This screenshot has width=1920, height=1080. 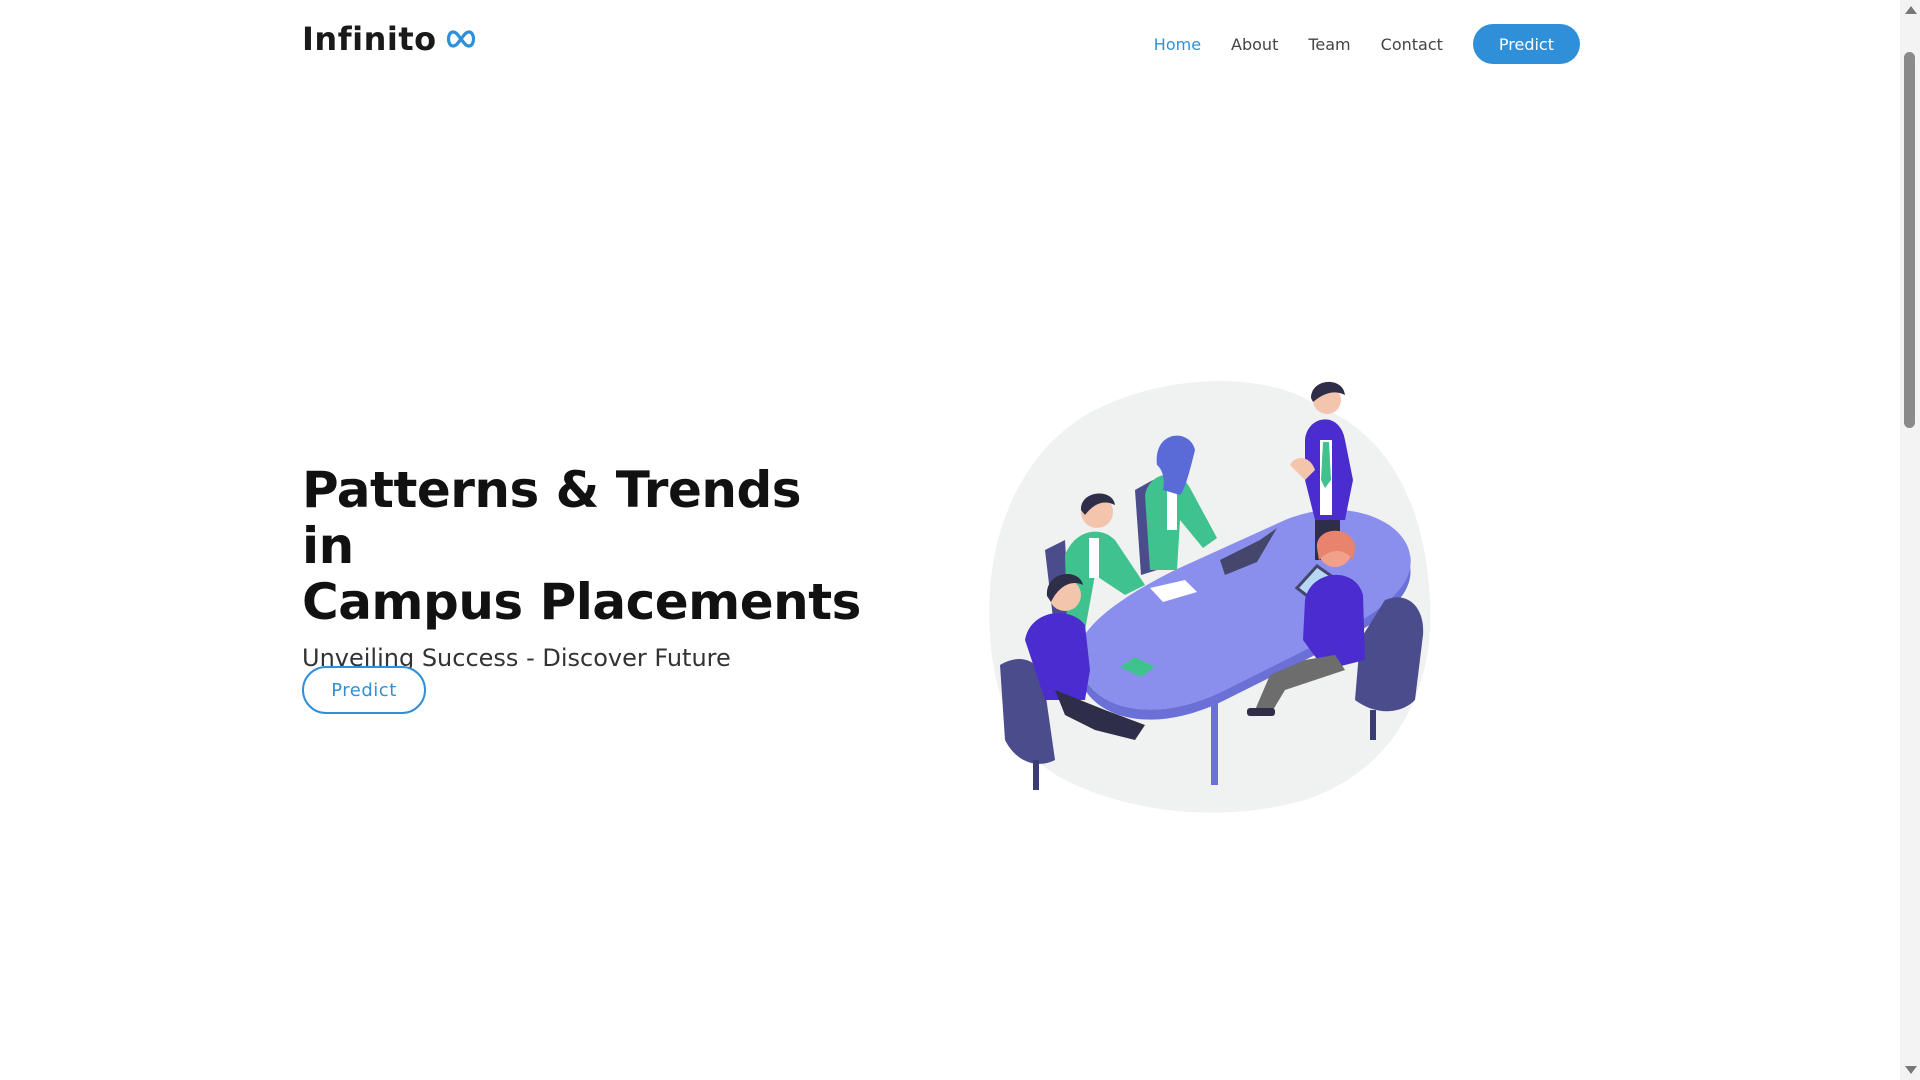 I want to click on hero-title-line1: Patterns & Trends in, so click(x=552, y=518).